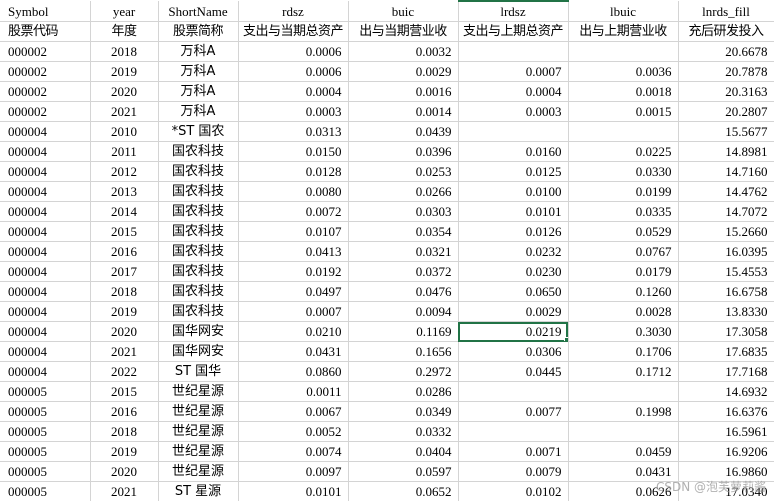  Describe the element at coordinates (403, 391) in the screenshot. I see `table-cell: 0.0286` at that location.